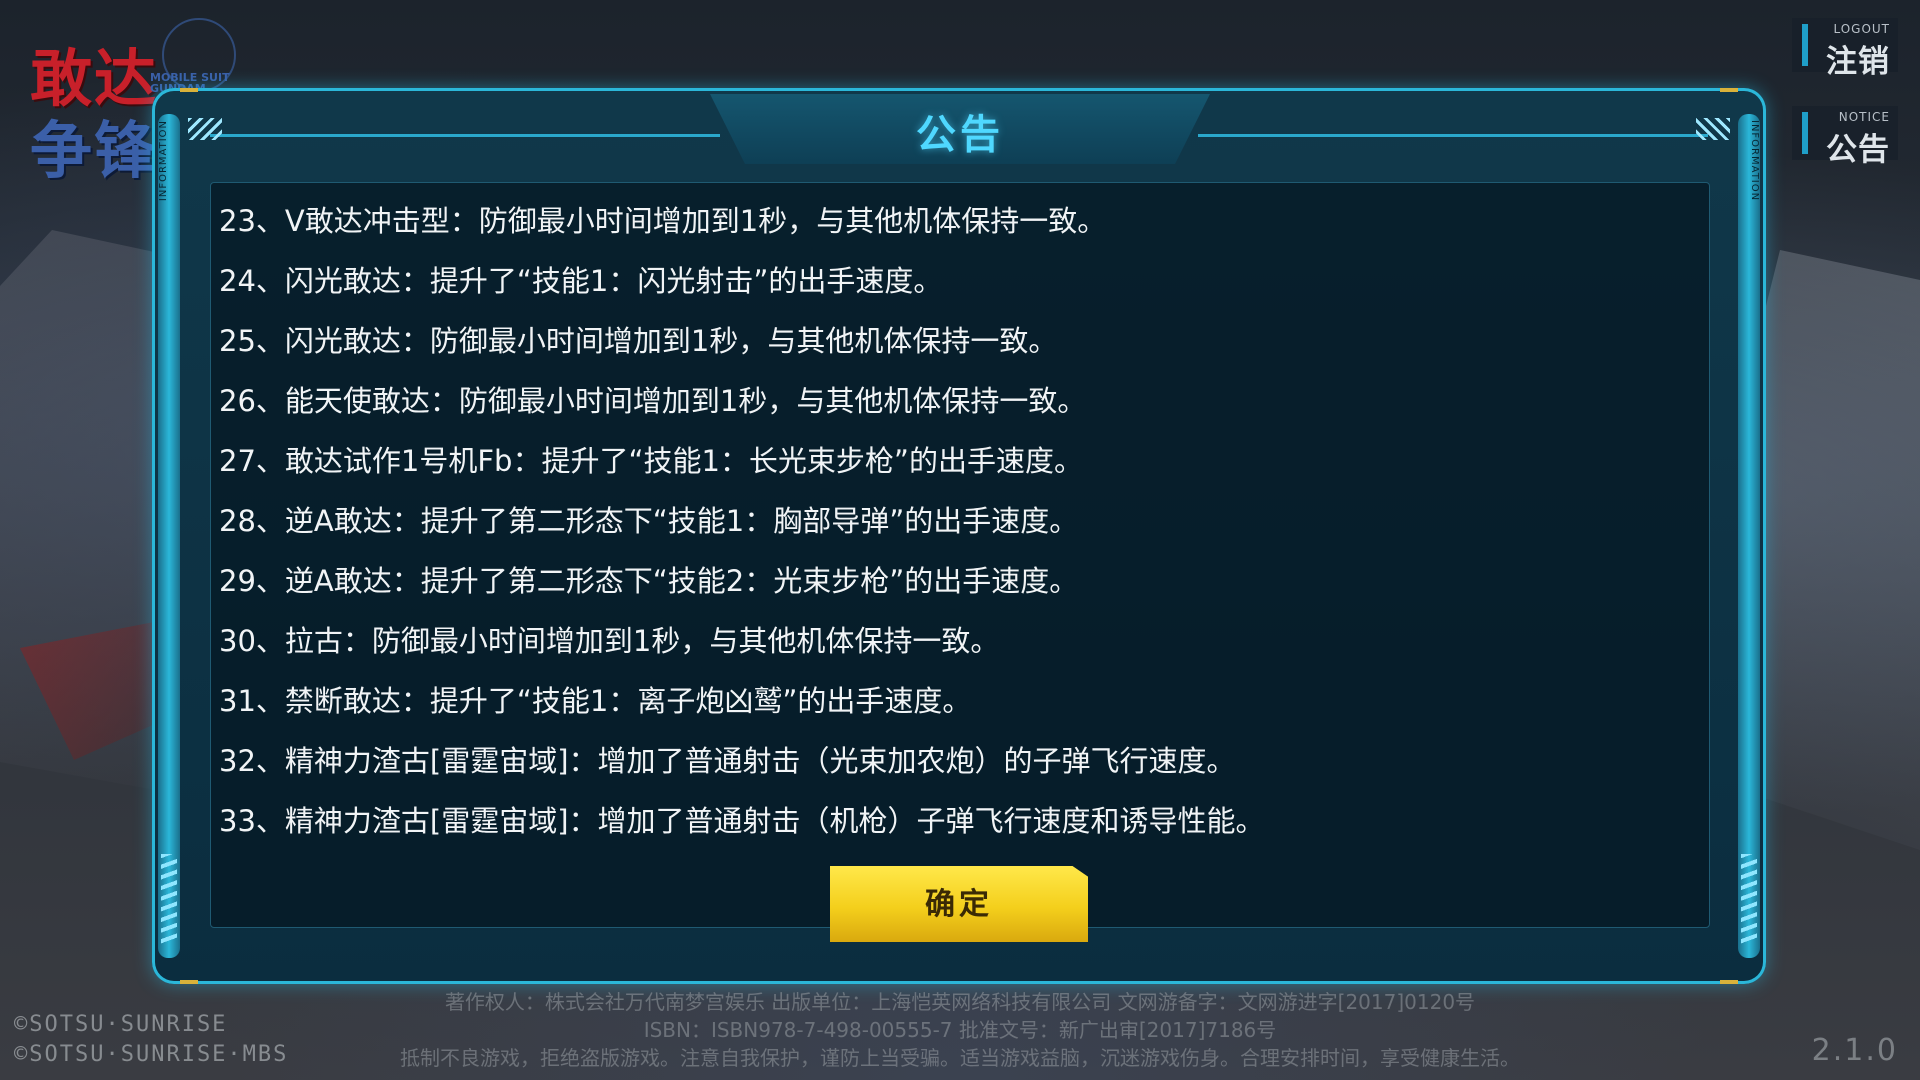 The width and height of the screenshot is (1920, 1080). Describe the element at coordinates (742, 821) in the screenshot. I see `notice-line: 33、精神力渣古[雷霆宙域]：增加了普通射击（机枪）子弹飞行速度和诱导性能。` at that location.